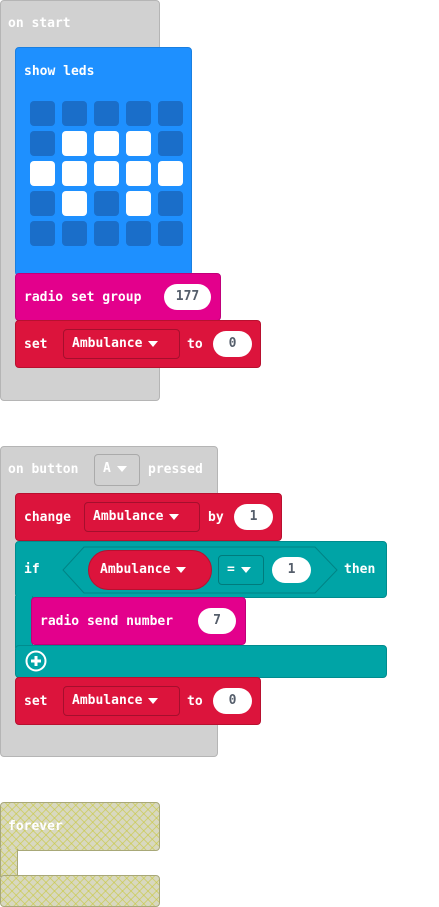 This screenshot has width=439, height=907. I want to click on button-name: A, so click(107, 468).